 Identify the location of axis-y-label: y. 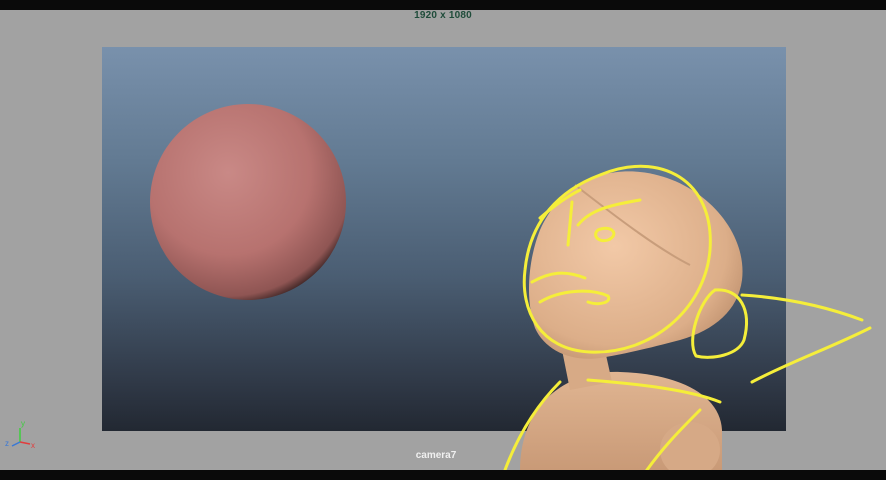
(23, 423).